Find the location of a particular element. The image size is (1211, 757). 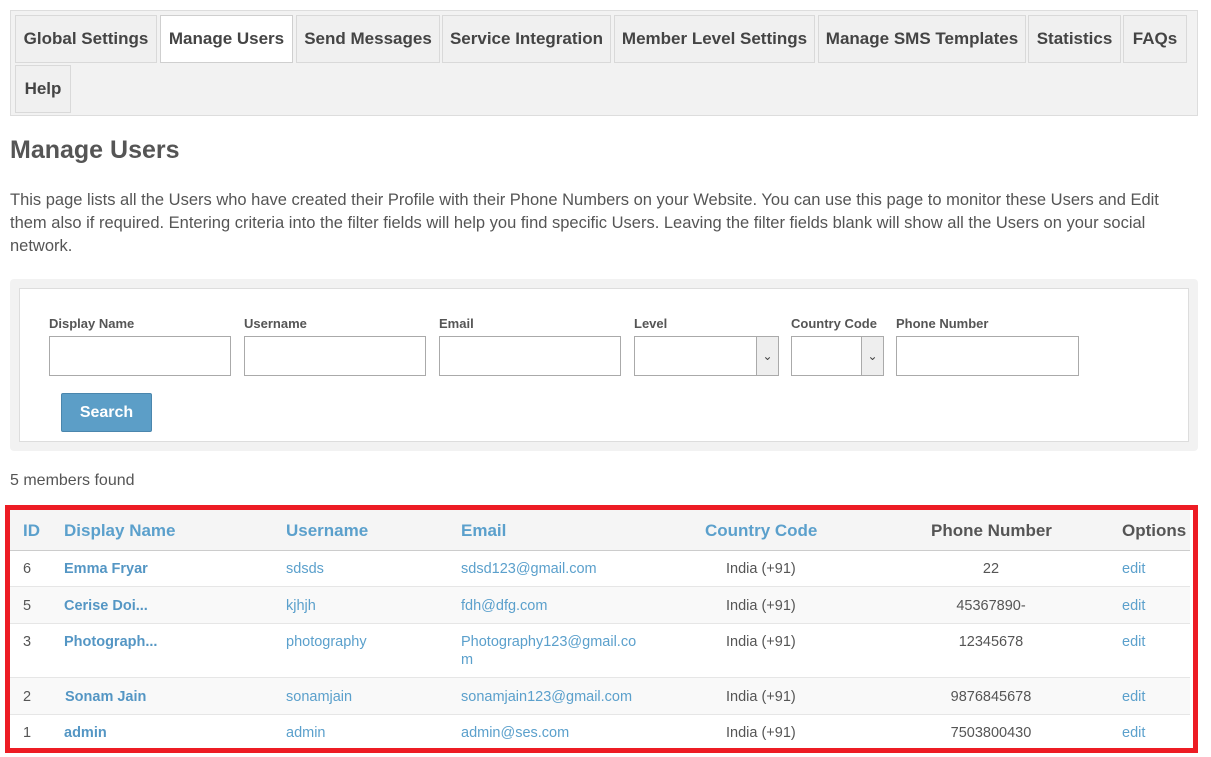

user-display-name-link: admin is located at coordinates (85, 733).